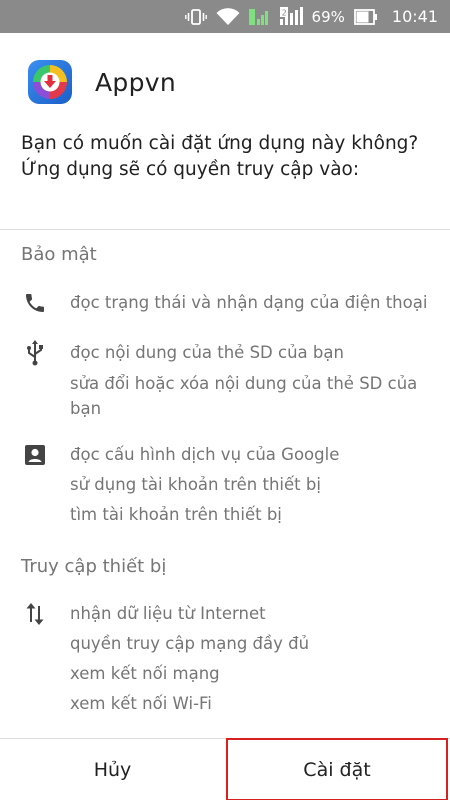 This screenshot has width=450, height=800. I want to click on vibrate-icon, so click(195, 16).